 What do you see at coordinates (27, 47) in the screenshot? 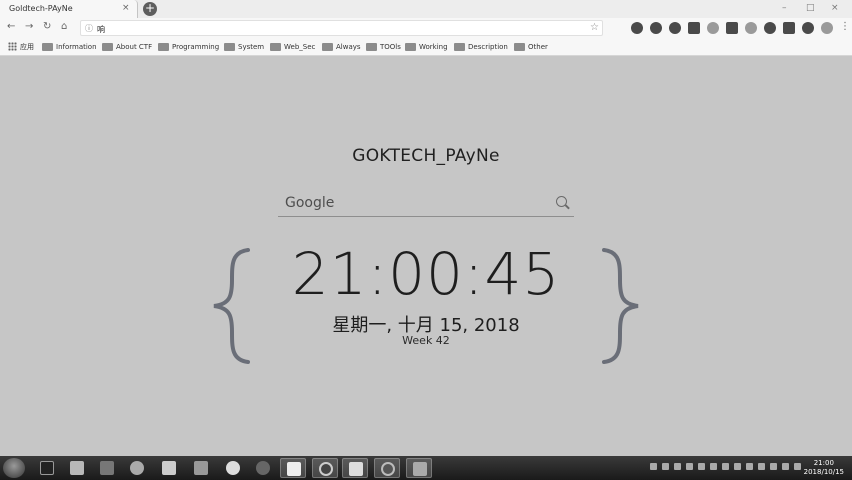
I see `bookmark-label: 应用` at bounding box center [27, 47].